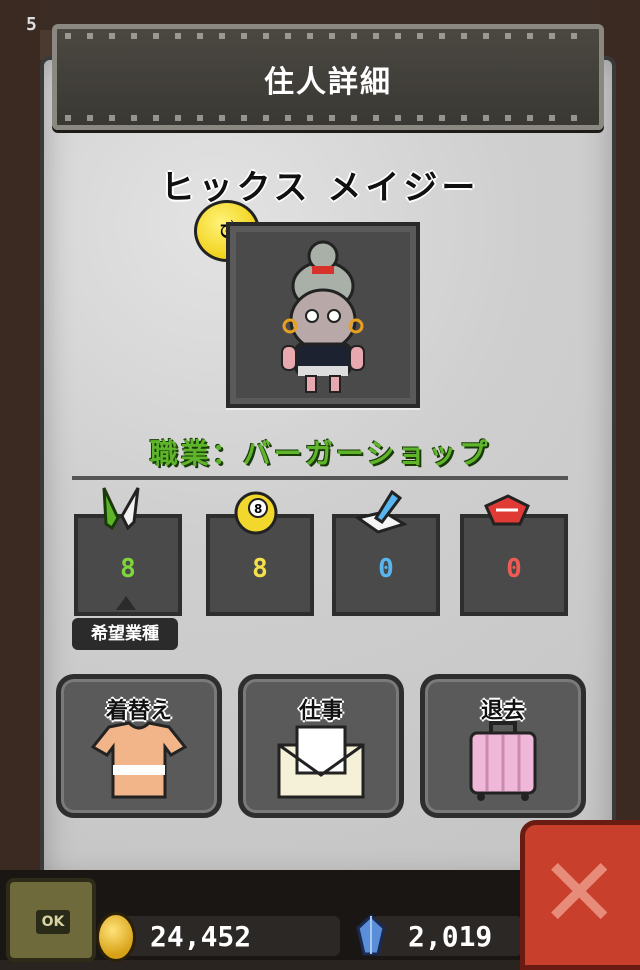 This screenshot has height=970, width=640. Describe the element at coordinates (371, 935) in the screenshot. I see `gem-icon` at that location.